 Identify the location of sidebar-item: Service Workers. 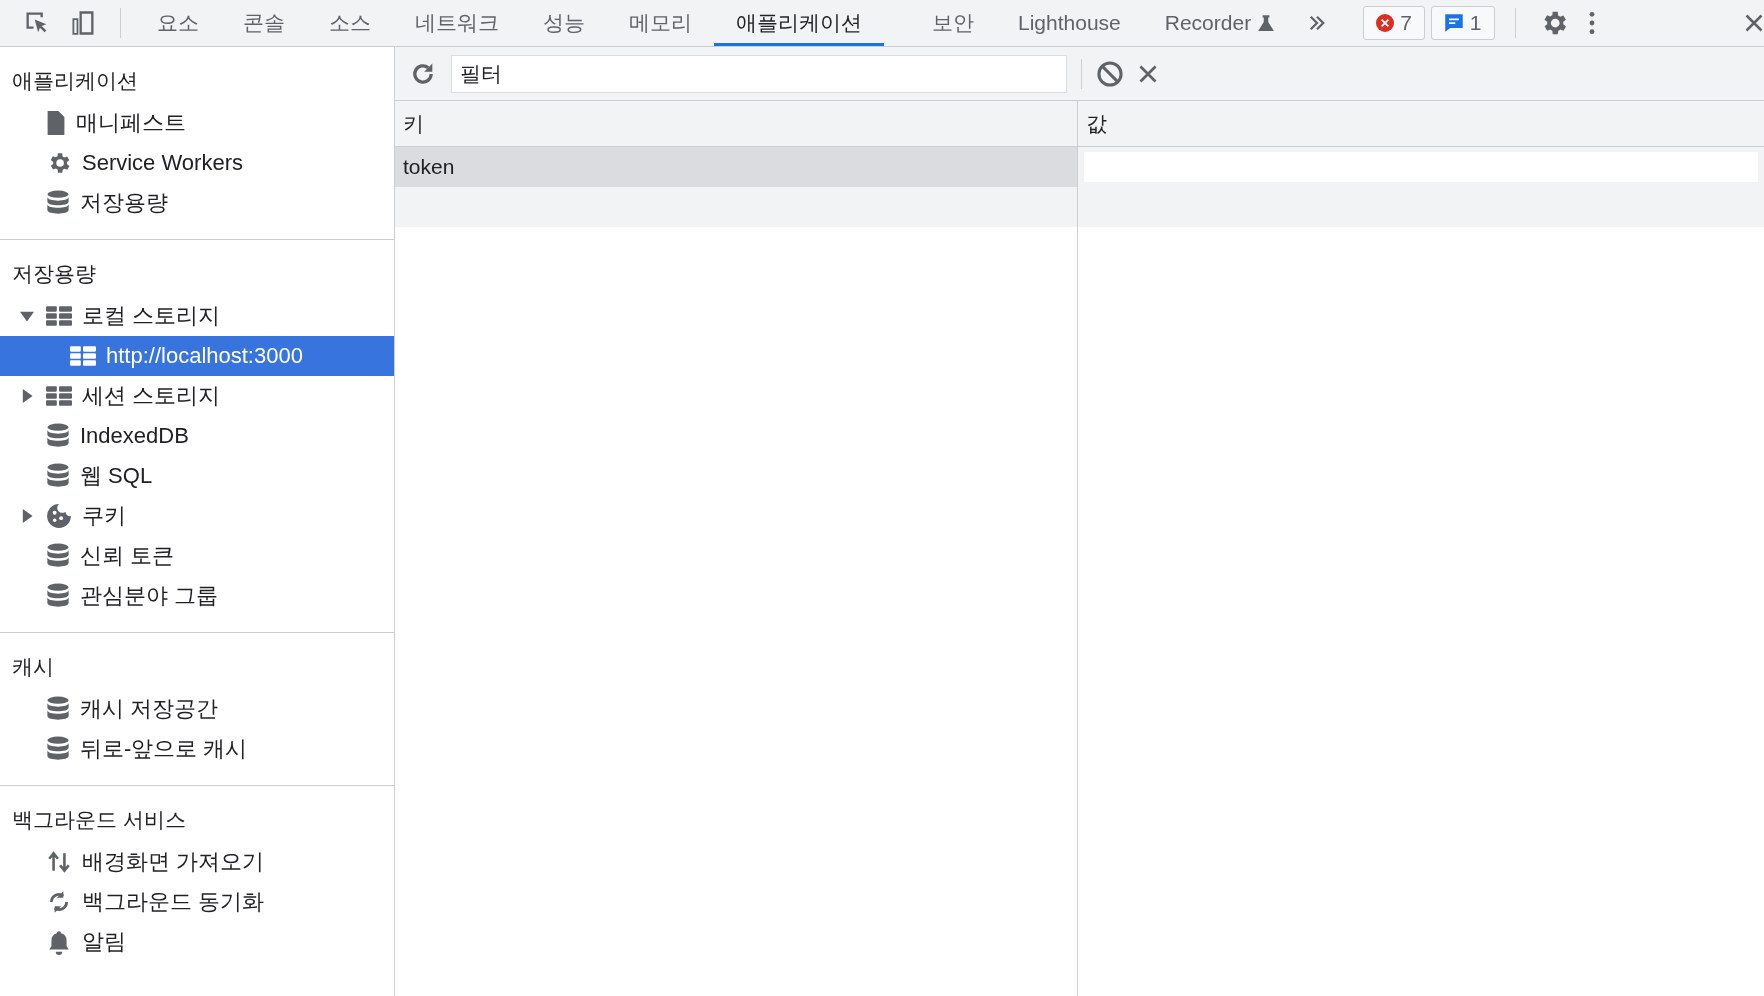
(197, 163).